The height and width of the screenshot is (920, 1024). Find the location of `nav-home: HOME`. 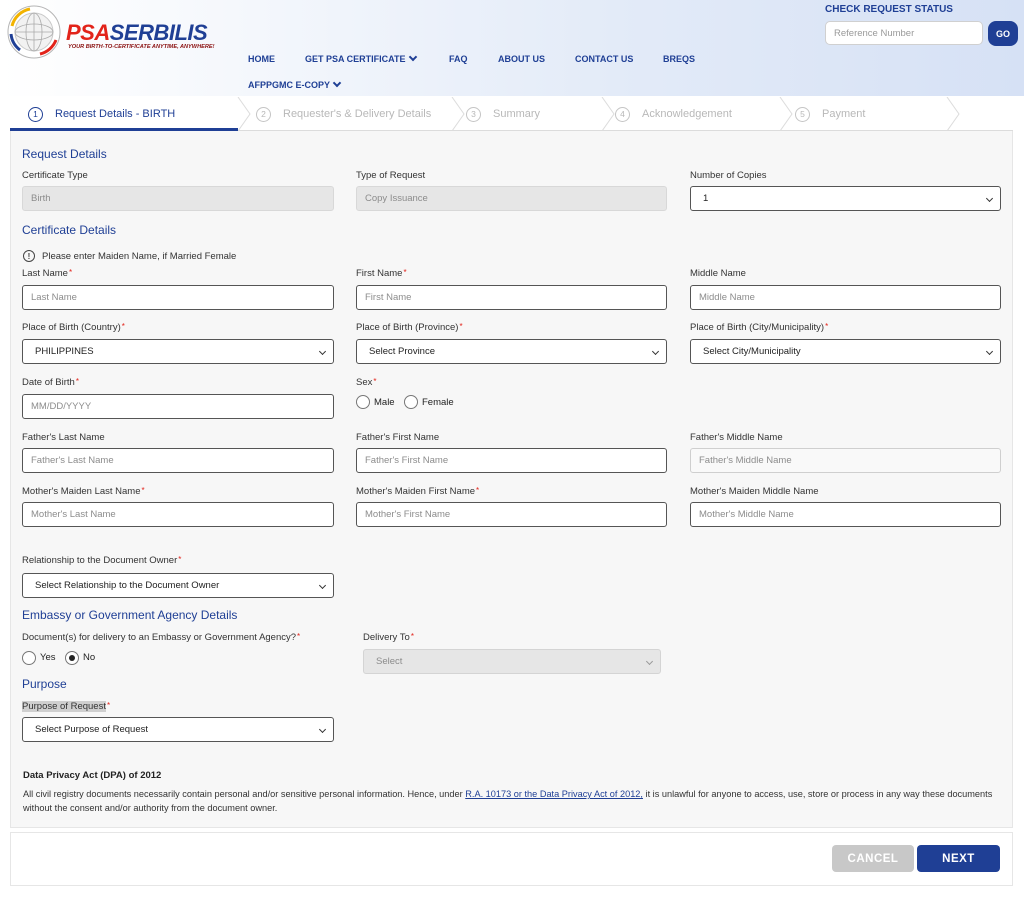

nav-home: HOME is located at coordinates (261, 59).